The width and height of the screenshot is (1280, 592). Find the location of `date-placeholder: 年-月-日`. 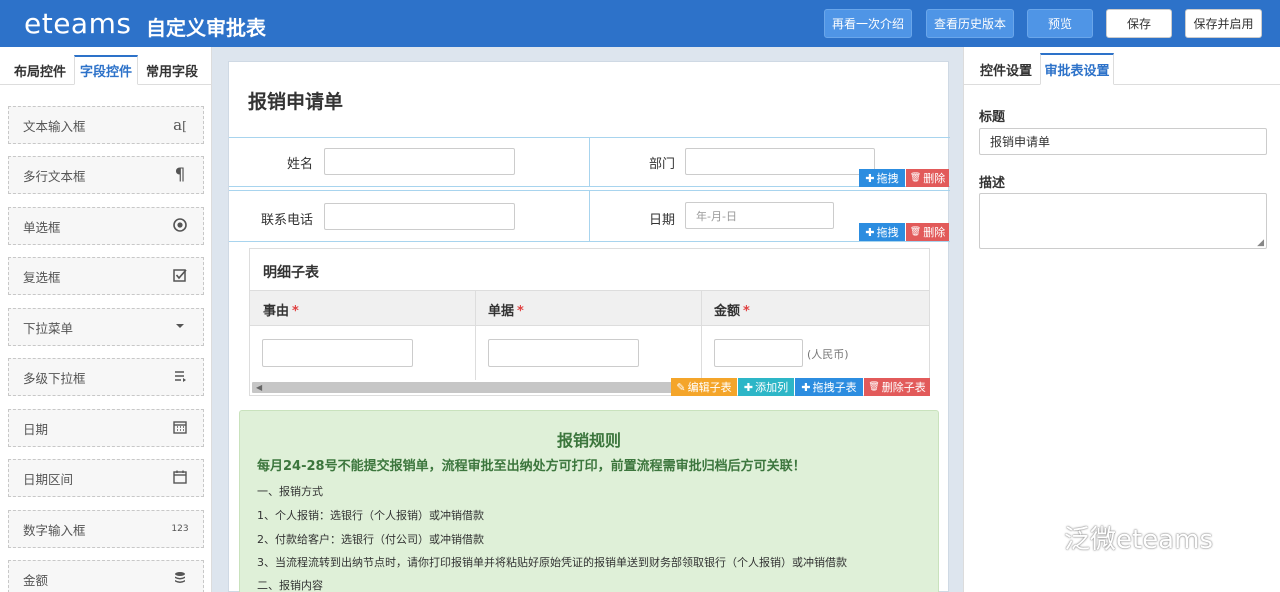

date-placeholder: 年-月-日 is located at coordinates (716, 216).